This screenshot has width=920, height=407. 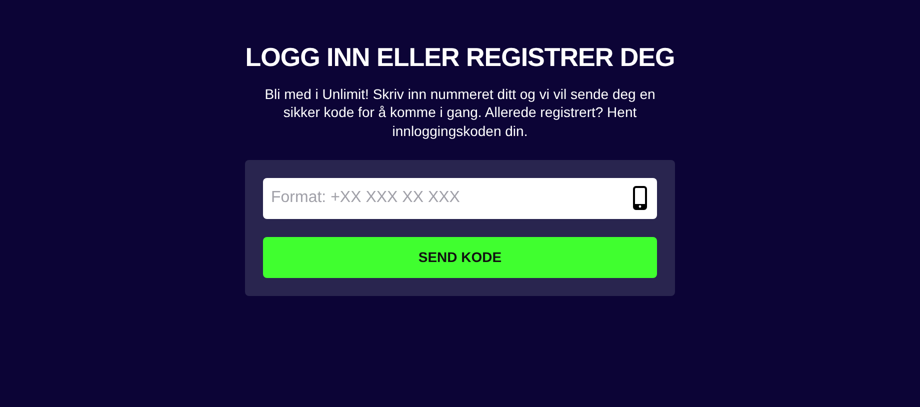 I want to click on page-title: LOGG INN ELLER REGISTRER DEG, so click(x=460, y=58).